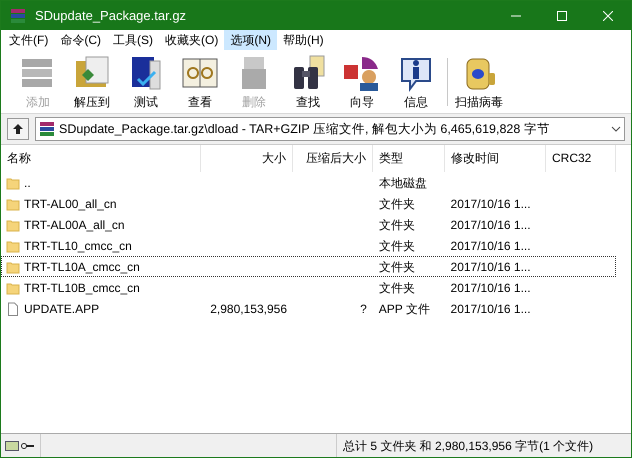 The height and width of the screenshot is (458, 632). I want to click on menu-item: 收藏夹(O), so click(191, 40).